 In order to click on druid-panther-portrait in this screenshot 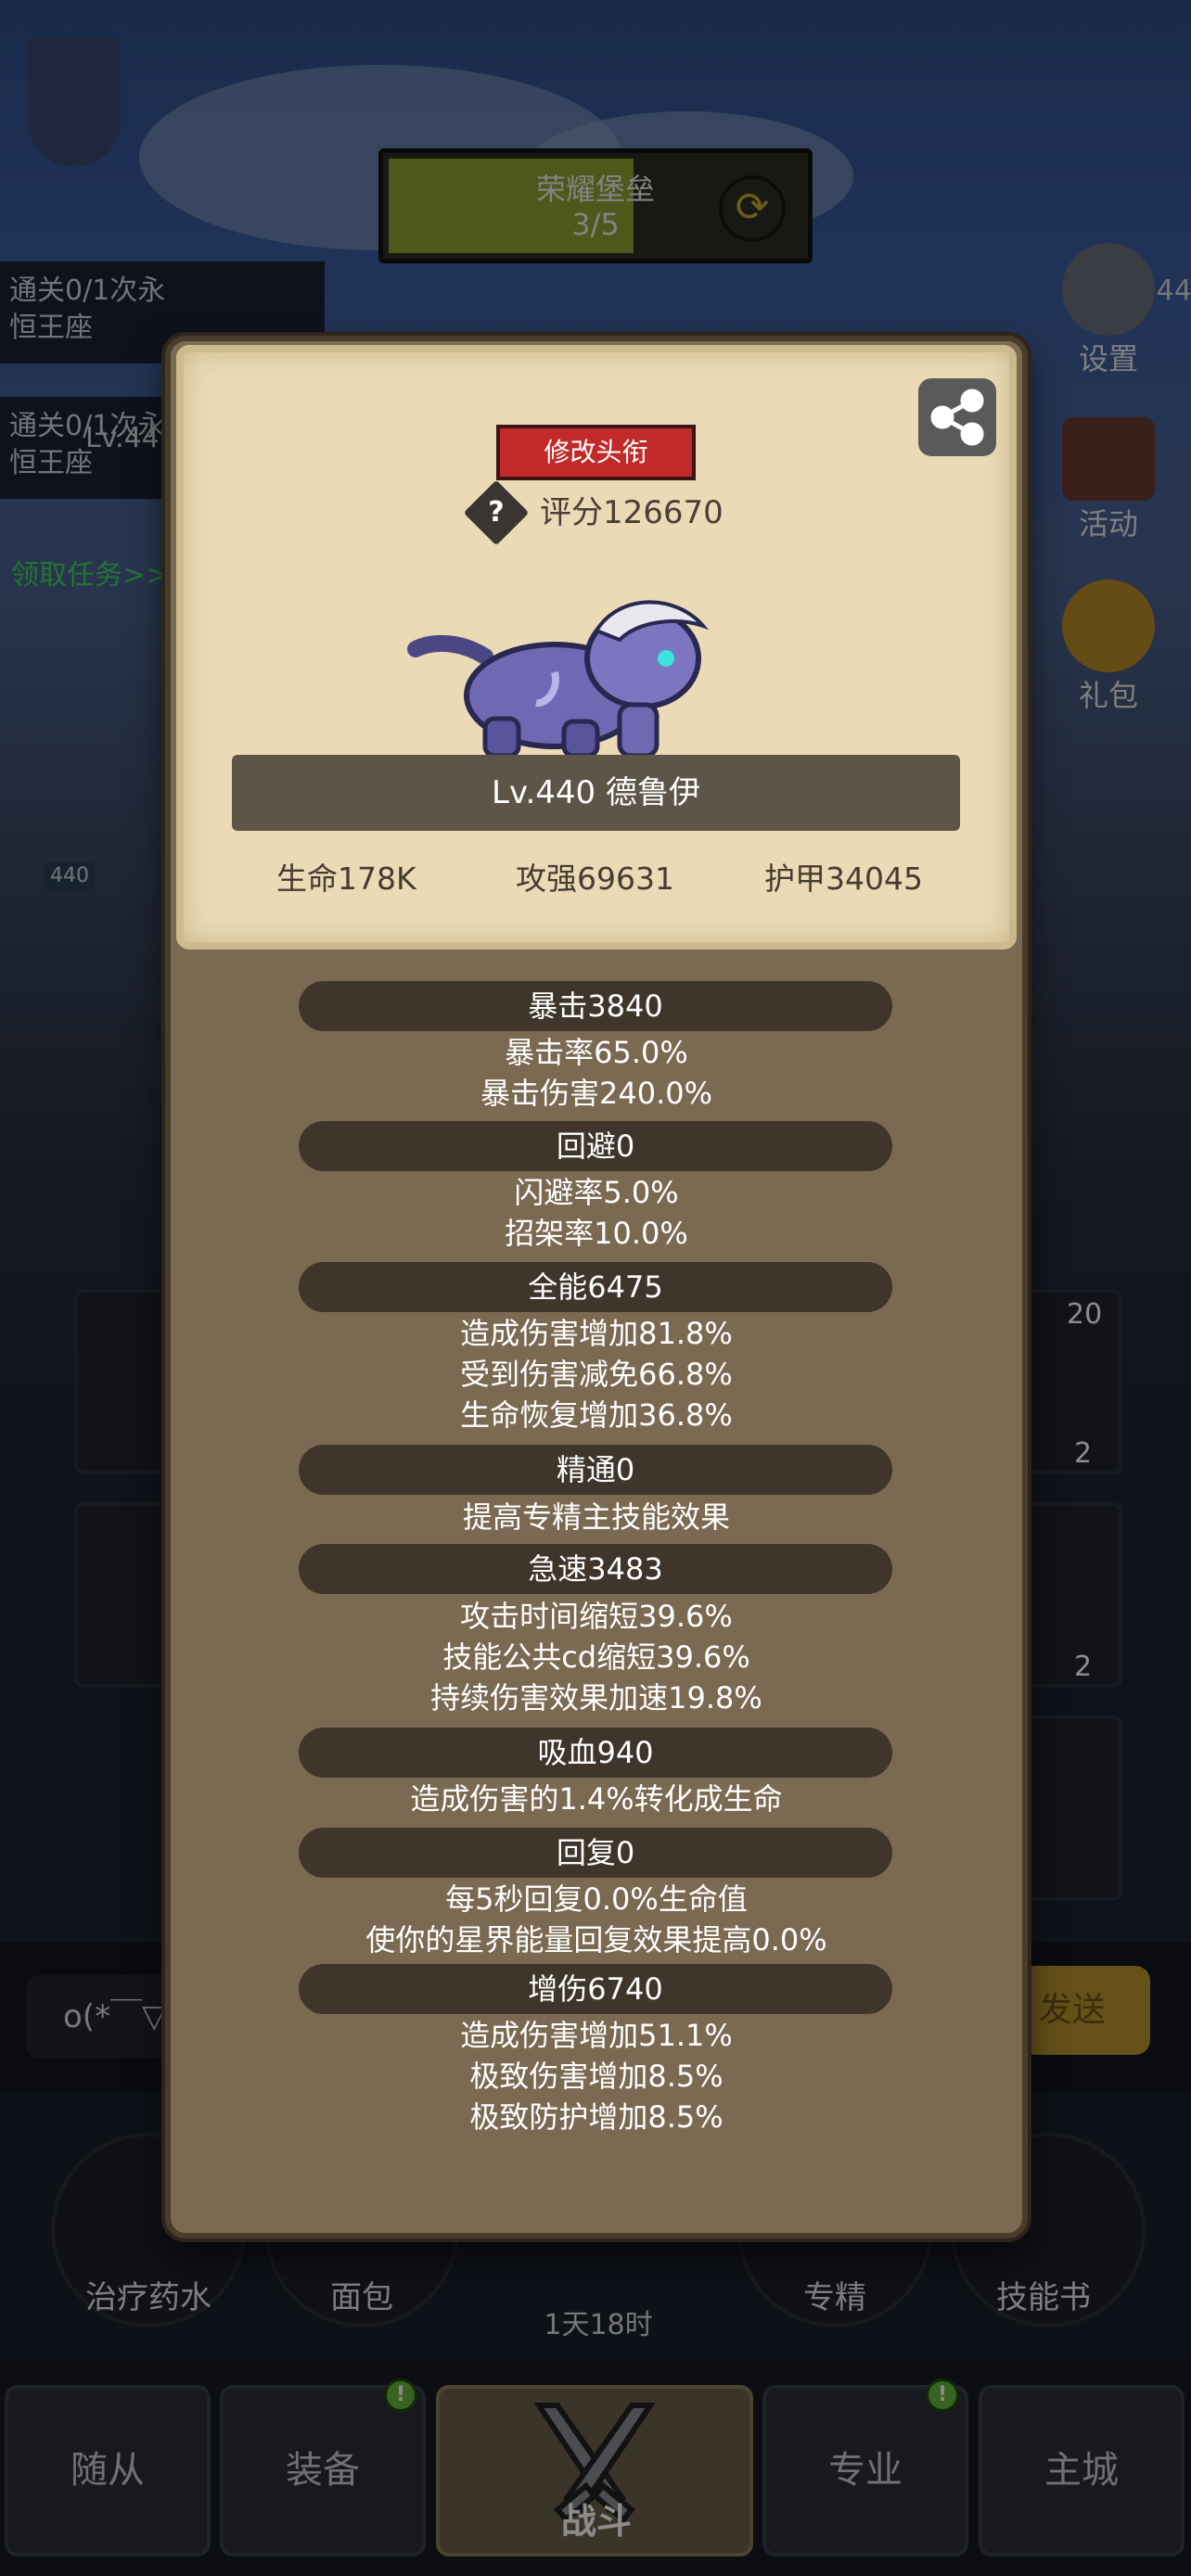, I will do `click(558, 678)`.